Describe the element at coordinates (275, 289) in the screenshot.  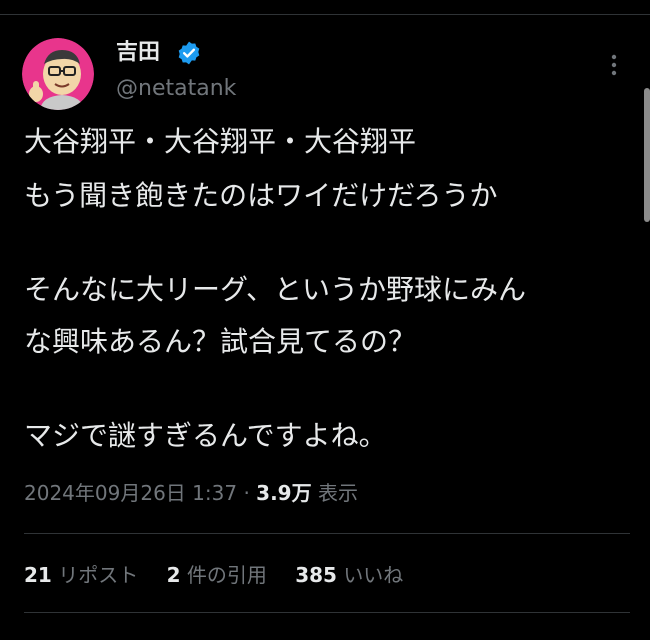
I see `tweet-text-line: そんなに大リーグ、というか野球にみん` at that location.